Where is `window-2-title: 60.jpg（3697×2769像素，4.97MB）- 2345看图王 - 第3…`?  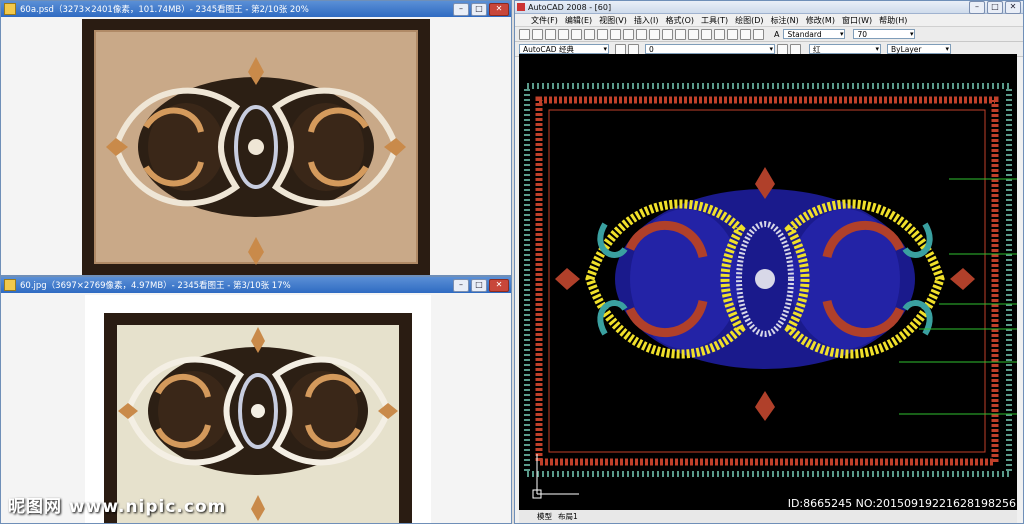 window-2-title: 60.jpg（3697×2769像素，4.97MB）- 2345看图王 - 第3… is located at coordinates (155, 286).